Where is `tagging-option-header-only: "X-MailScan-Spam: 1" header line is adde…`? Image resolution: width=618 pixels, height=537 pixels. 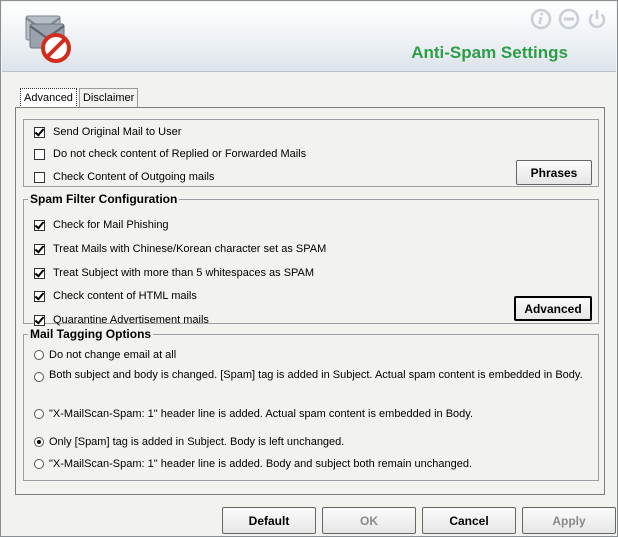 tagging-option-header-only: "X-MailScan-Spam: 1" header line is adde… is located at coordinates (253, 464).